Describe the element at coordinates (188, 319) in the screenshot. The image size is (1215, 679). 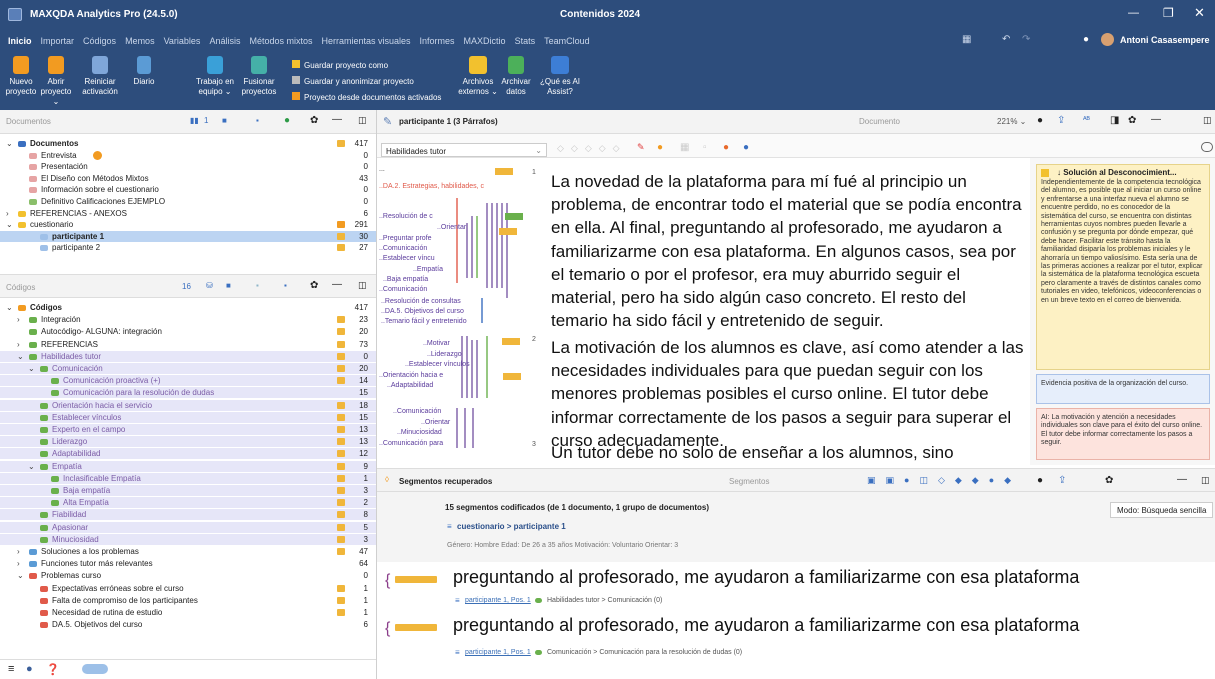
I see `code-row: › Integración 23` at that location.